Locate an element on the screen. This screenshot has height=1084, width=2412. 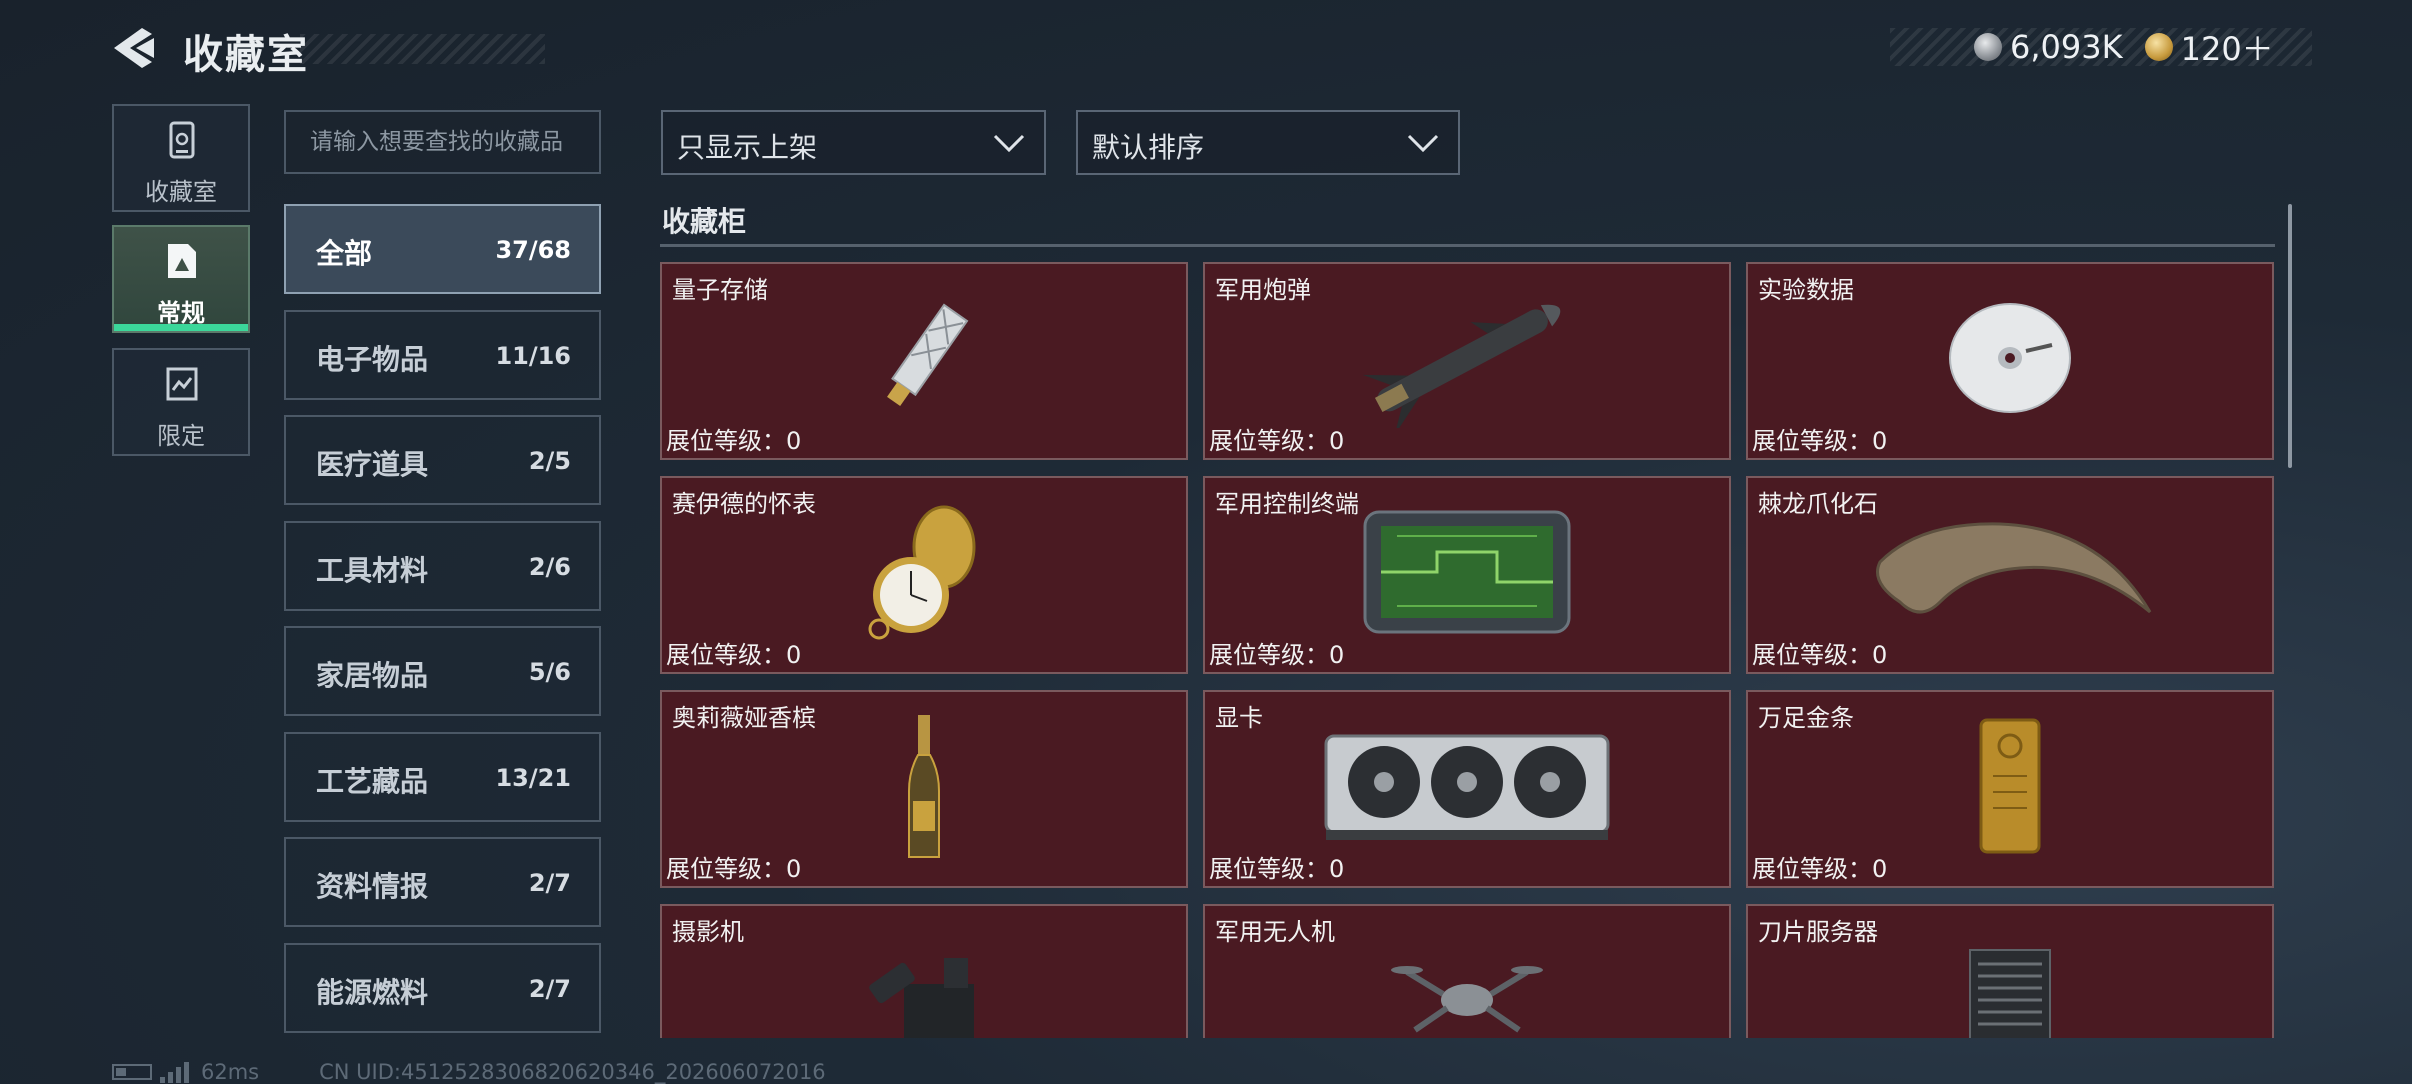
control-terminal-icon is located at coordinates (1467, 572).